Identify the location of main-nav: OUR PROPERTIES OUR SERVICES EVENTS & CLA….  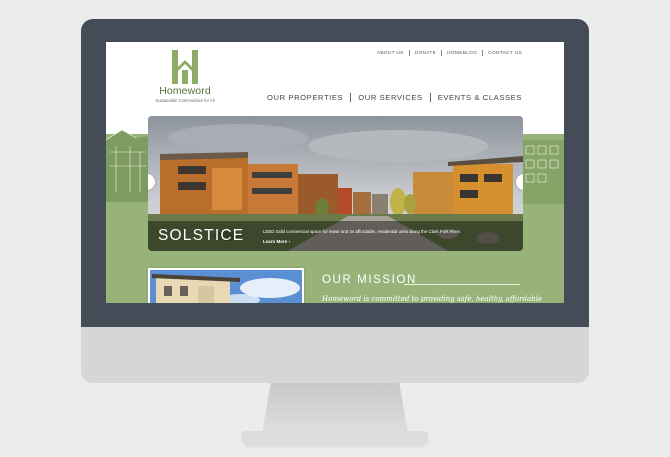
(394, 97).